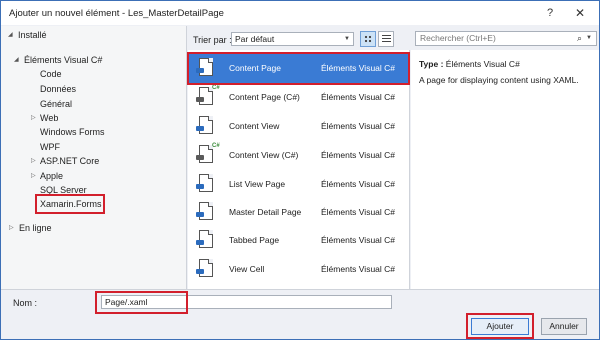 The image size is (600, 340). I want to click on list-item-content-page-cs: C# Content Page (C#) Éléments Visual C#, so click(299, 97).